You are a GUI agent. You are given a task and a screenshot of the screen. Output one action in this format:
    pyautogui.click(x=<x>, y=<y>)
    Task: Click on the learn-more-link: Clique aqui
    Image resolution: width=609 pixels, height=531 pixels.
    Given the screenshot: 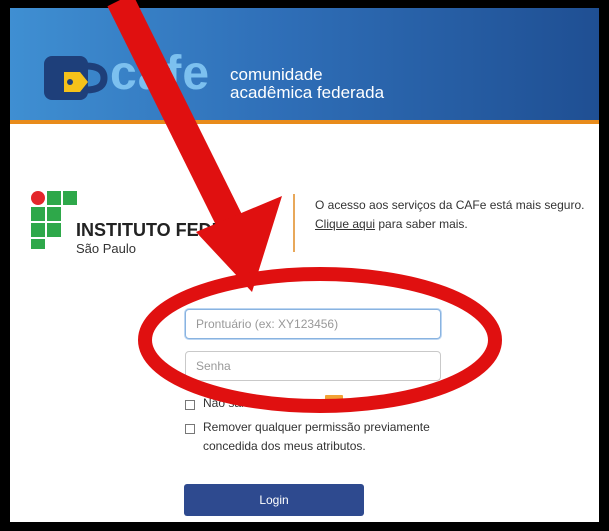 What is the action you would take?
    pyautogui.click(x=345, y=224)
    